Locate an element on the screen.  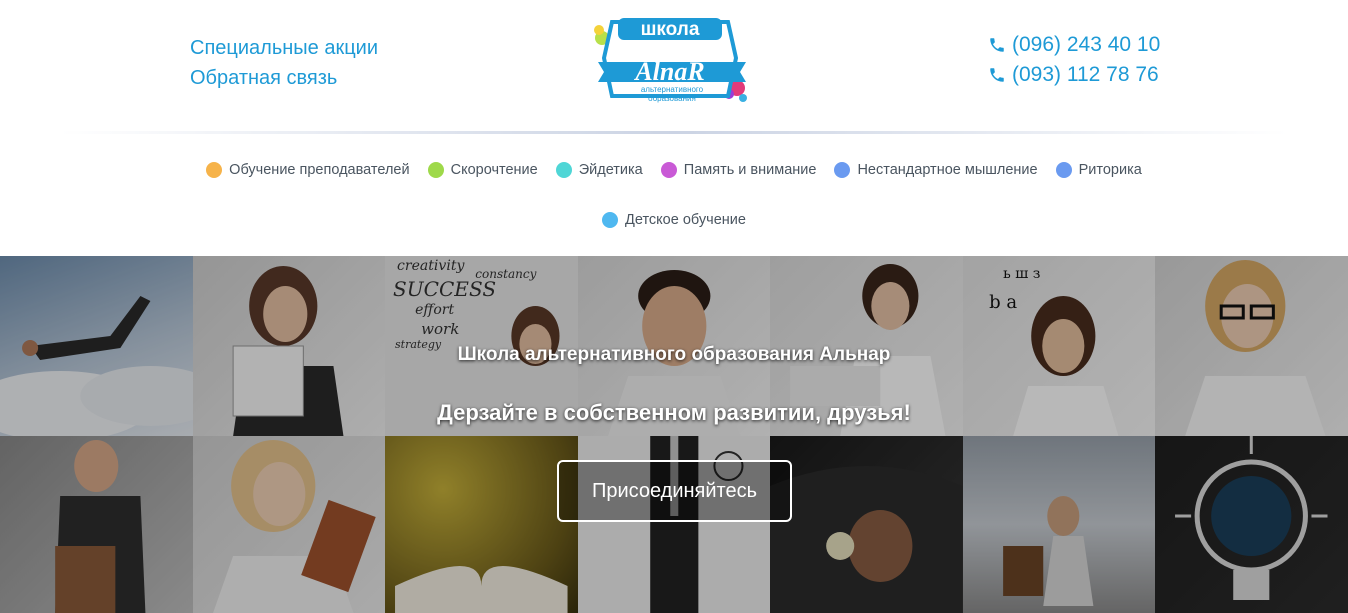
logo-tagline-1: альтернативного is located at coordinates (672, 89).